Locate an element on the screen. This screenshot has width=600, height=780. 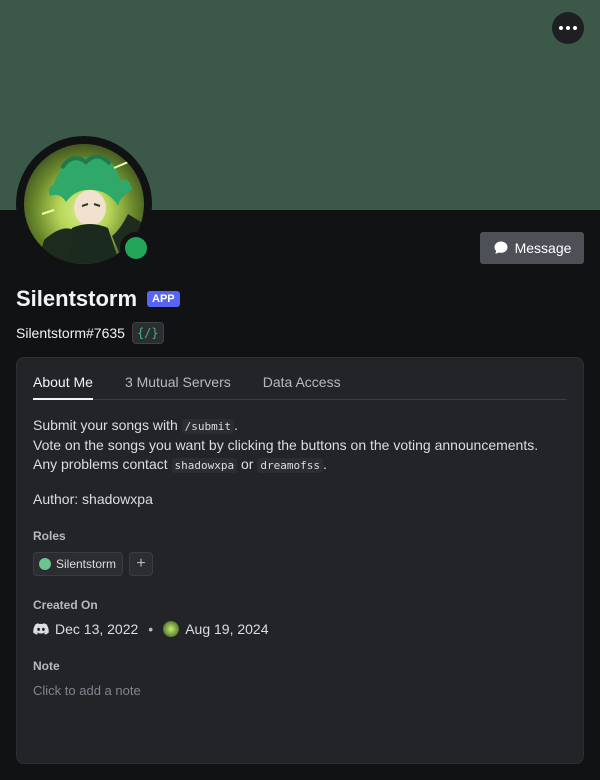
chat-bubble-icon is located at coordinates (501, 247).